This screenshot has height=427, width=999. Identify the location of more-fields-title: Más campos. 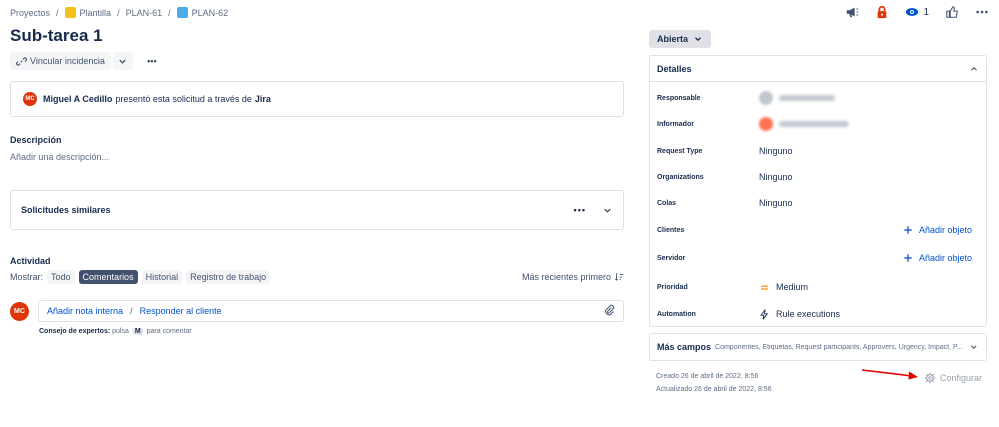
(684, 347).